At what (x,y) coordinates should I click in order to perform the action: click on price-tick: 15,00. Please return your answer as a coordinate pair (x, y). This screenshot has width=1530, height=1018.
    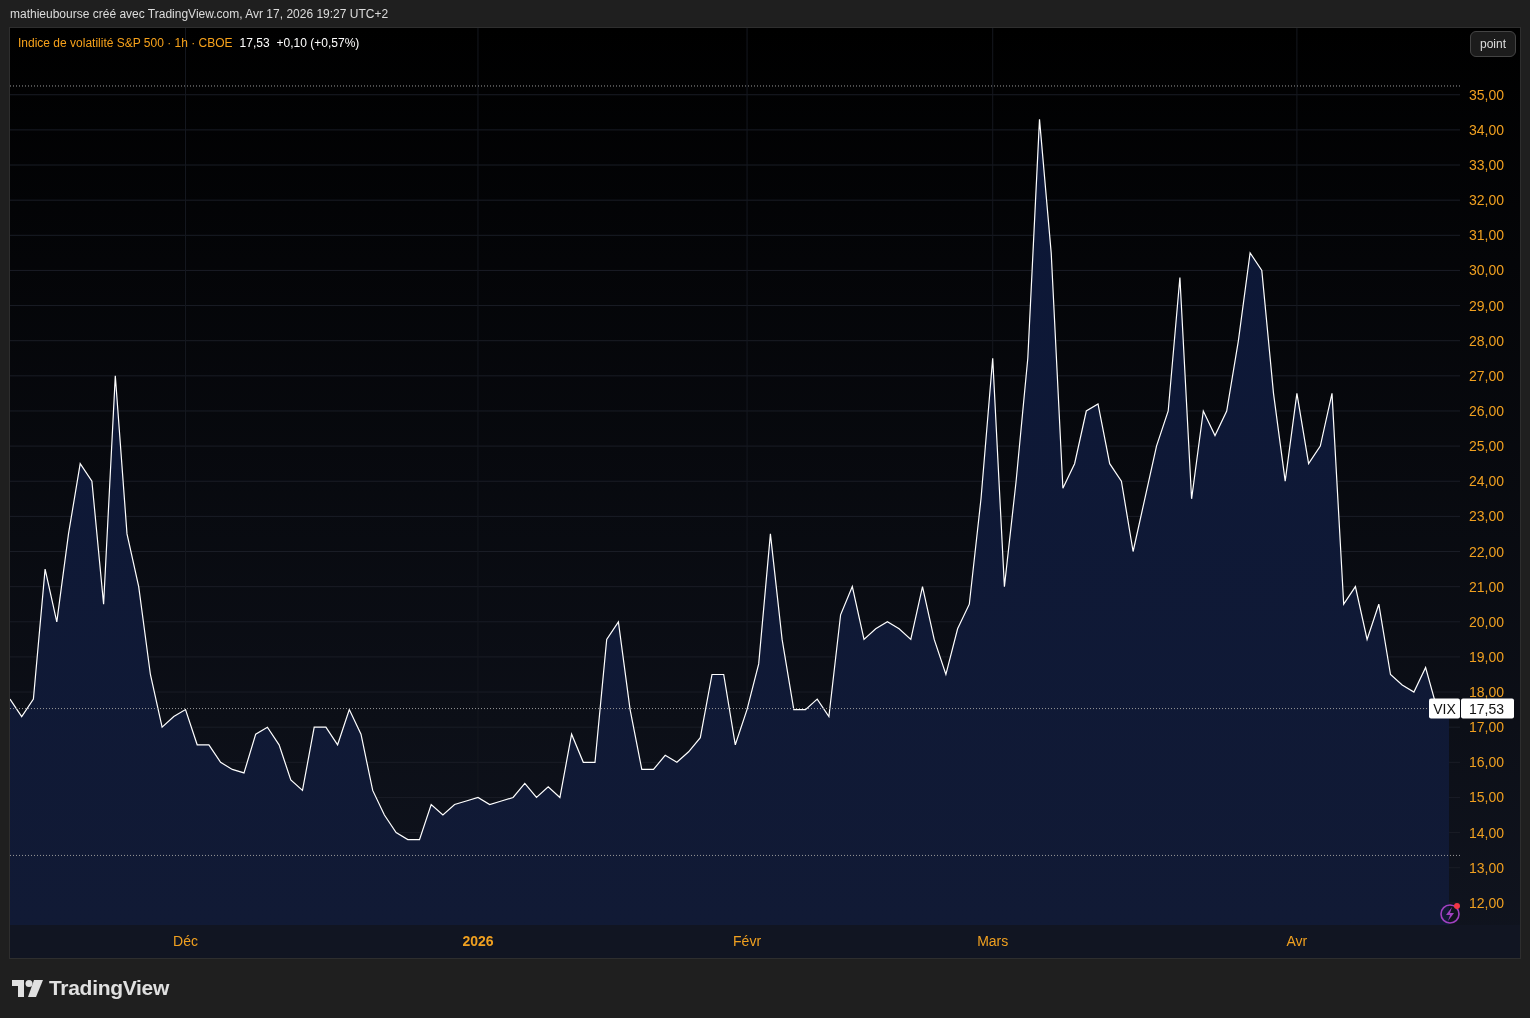
    Looking at the image, I should click on (1487, 797).